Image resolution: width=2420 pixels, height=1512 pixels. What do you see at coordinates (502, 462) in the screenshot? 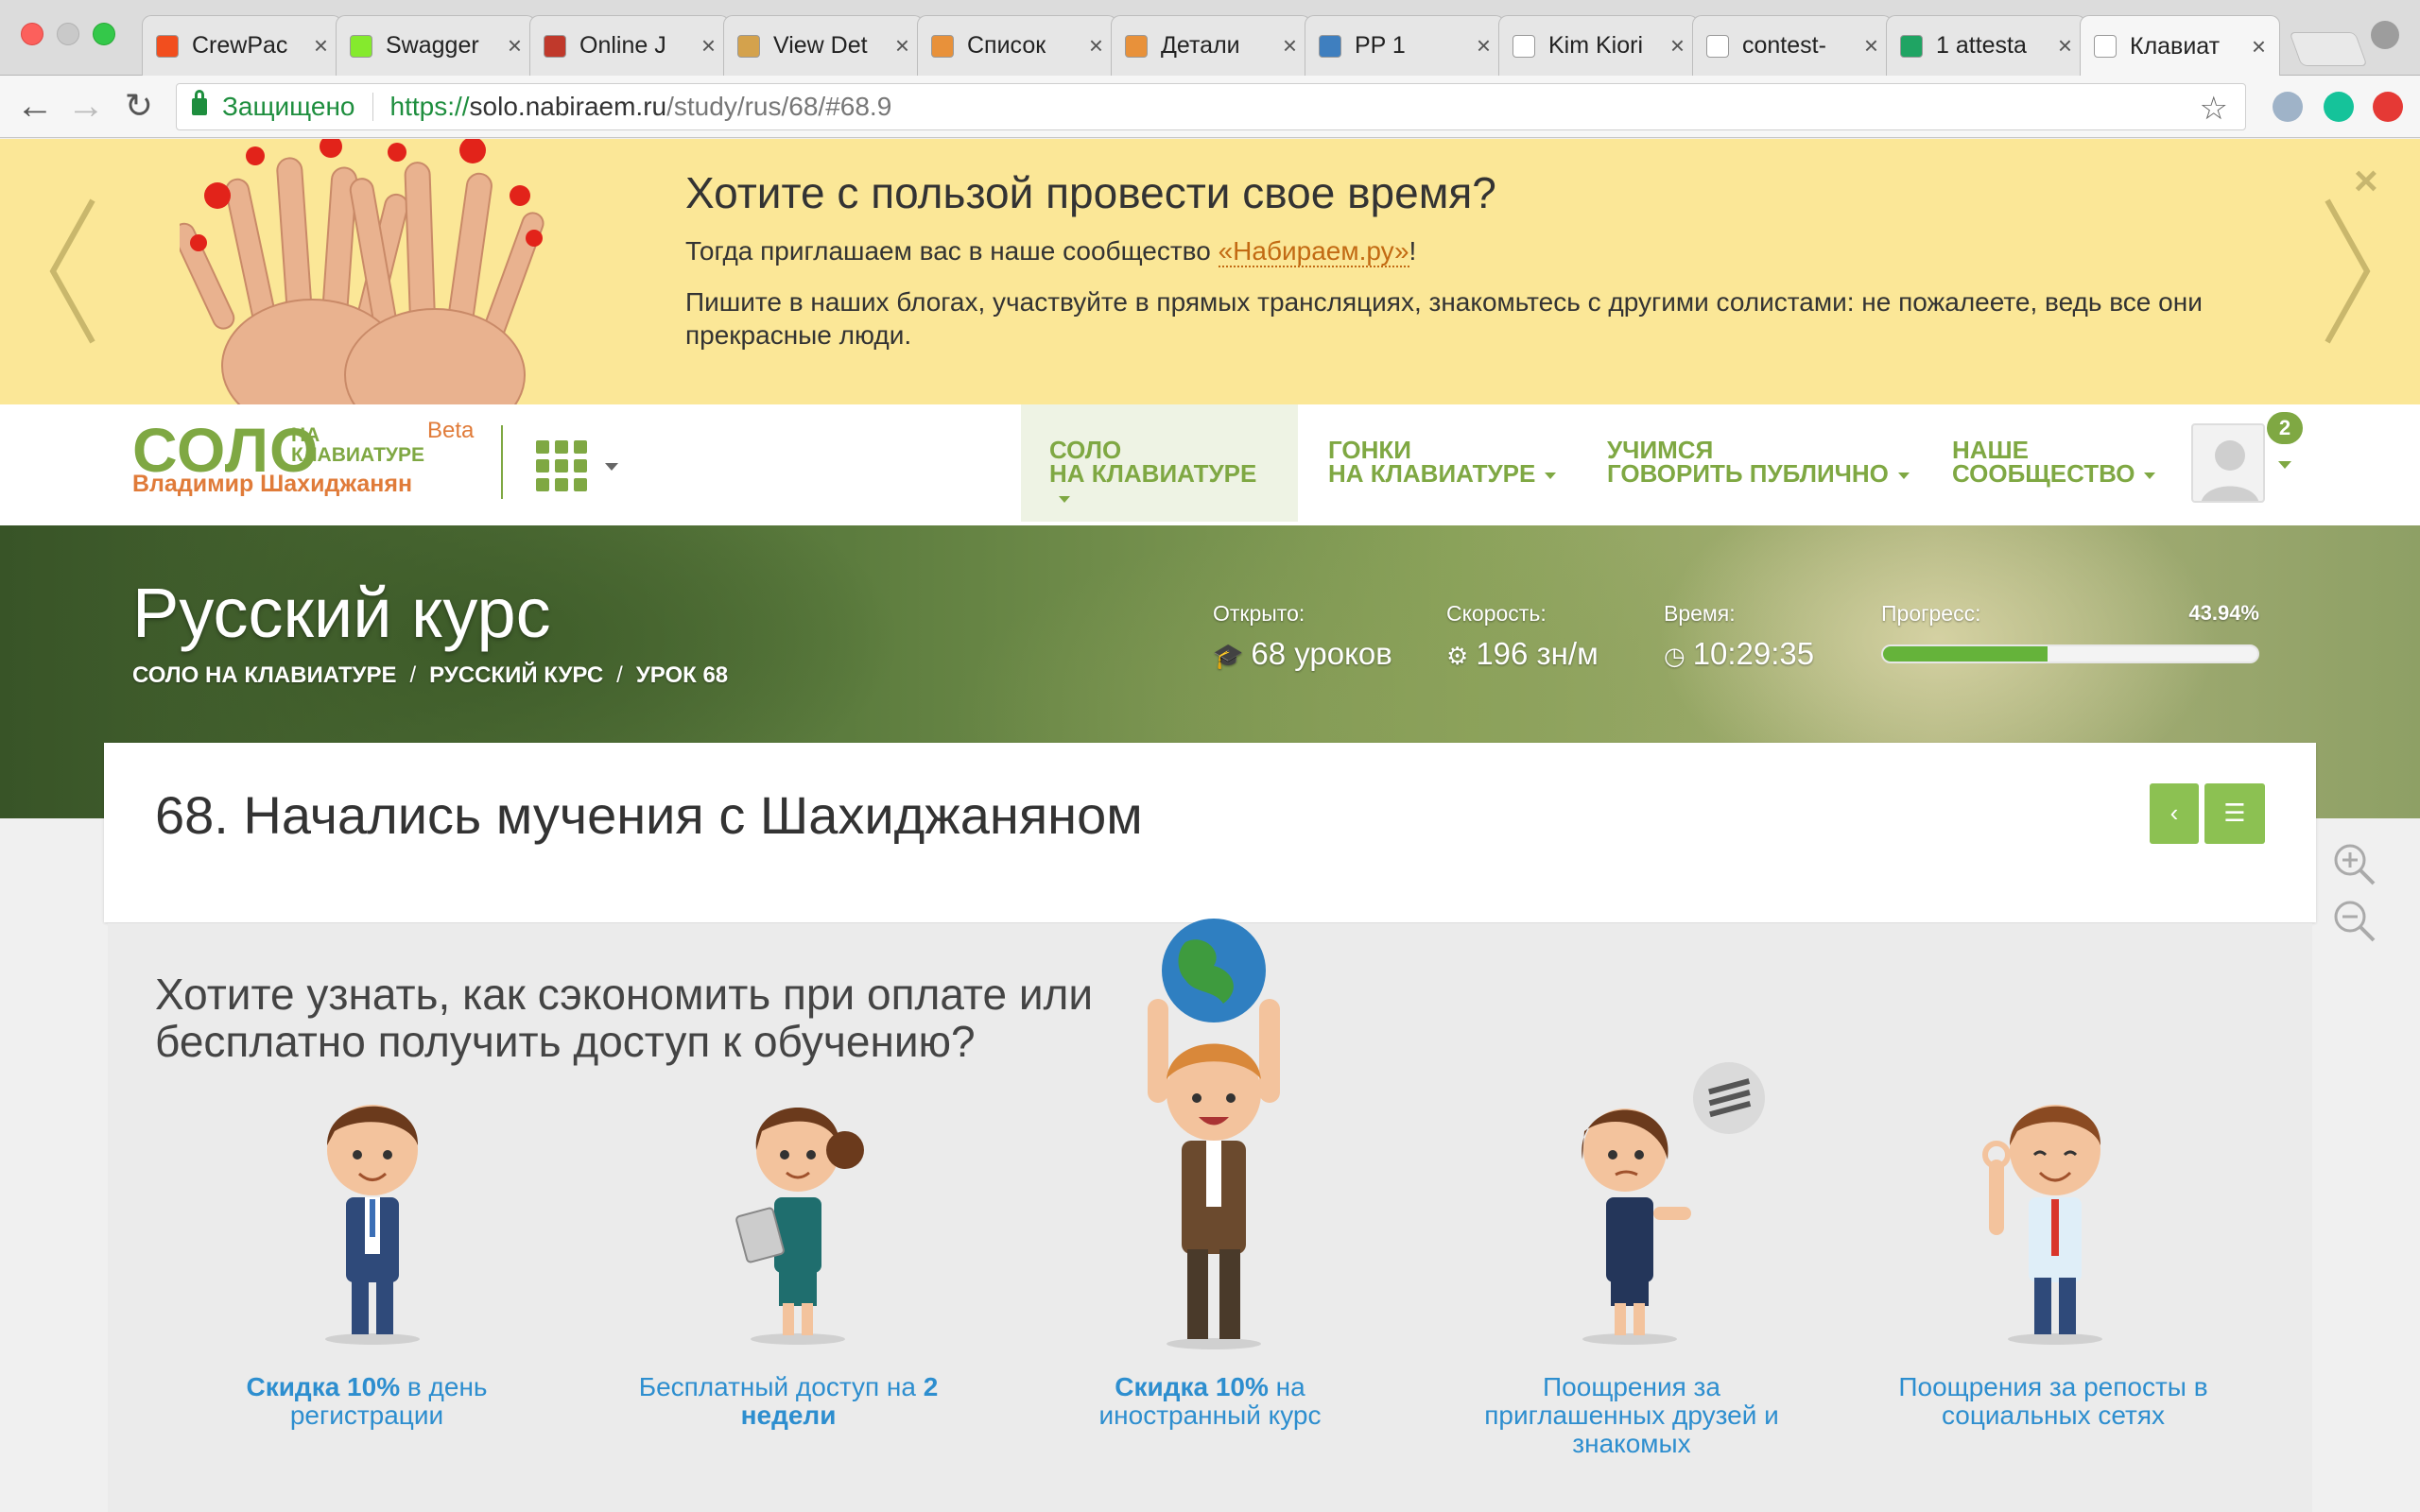
I see `header-divider` at bounding box center [502, 462].